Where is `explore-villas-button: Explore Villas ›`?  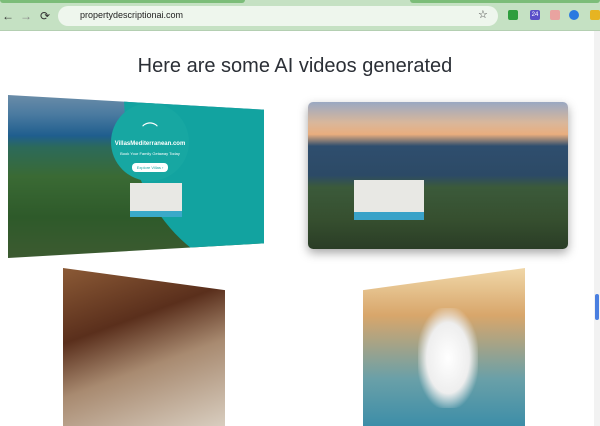
explore-villas-button: Explore Villas › is located at coordinates (150, 167).